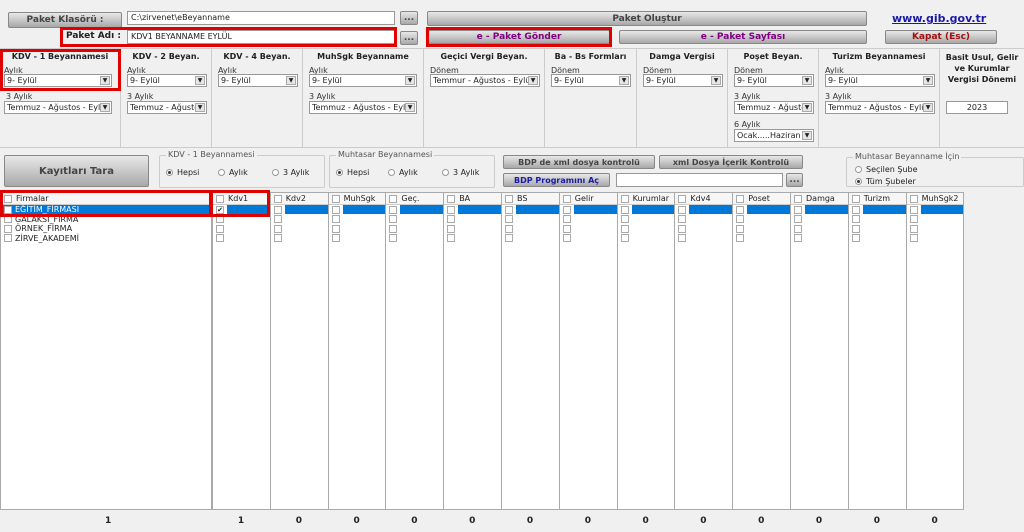  Describe the element at coordinates (460, 172) in the screenshot. I see `muhtasar-3aylik-radio: 3 Aylık` at that location.